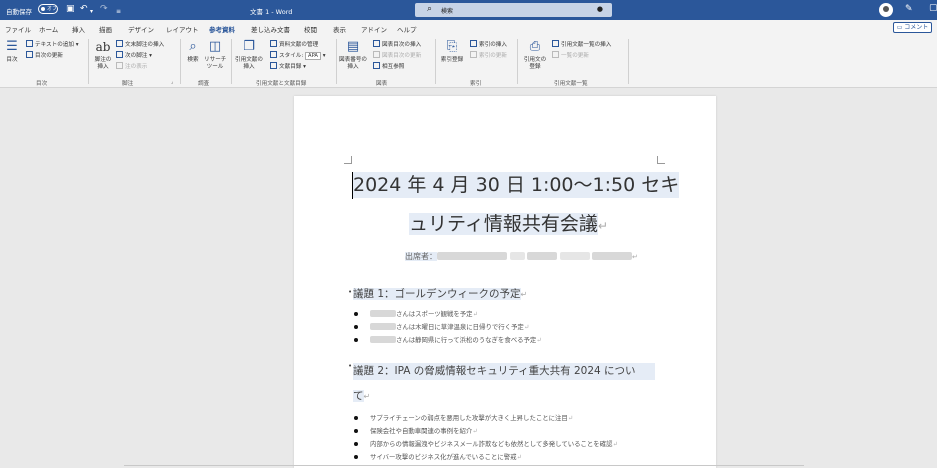 This screenshot has height=468, width=937. Describe the element at coordinates (134, 55) in the screenshot. I see `next-footnote-button: 次の脚注 ▾` at that location.